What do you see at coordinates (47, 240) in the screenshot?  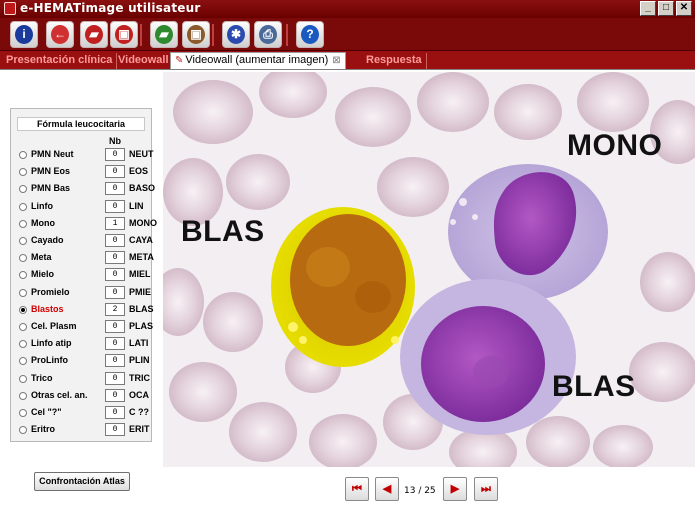 I see `cell-type-label: Cayado` at bounding box center [47, 240].